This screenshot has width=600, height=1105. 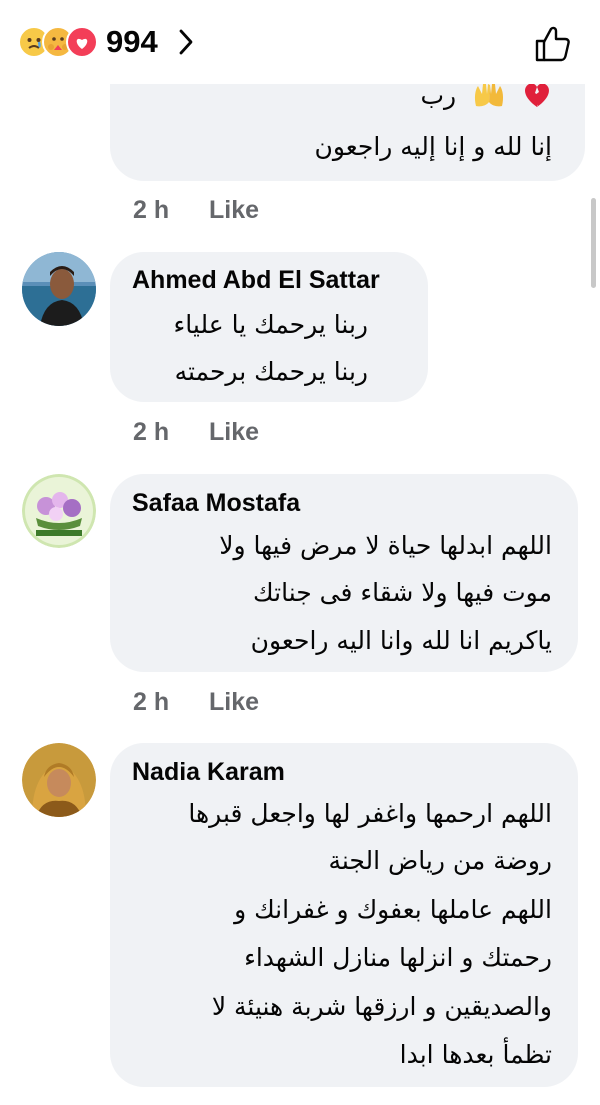 What do you see at coordinates (552, 44) in the screenshot?
I see `thumbs-up-icon` at bounding box center [552, 44].